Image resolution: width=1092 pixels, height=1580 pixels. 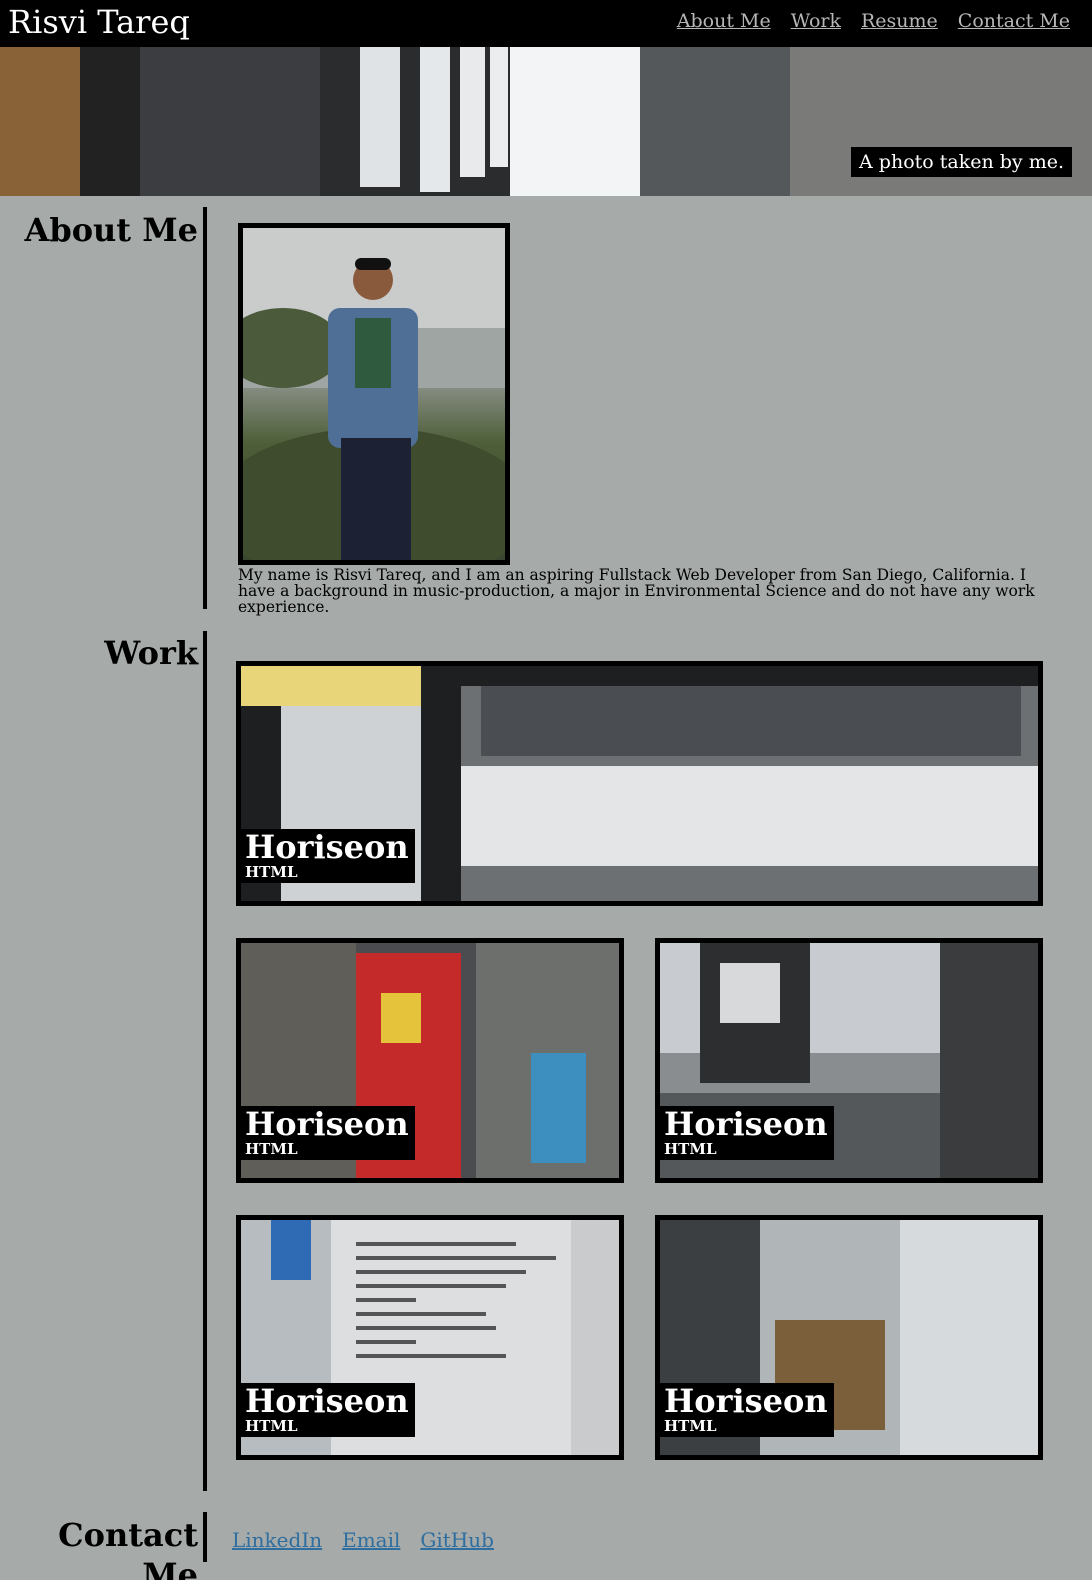 I want to click on work-card-5: Horiseon HTML, so click(x=849, y=1337).